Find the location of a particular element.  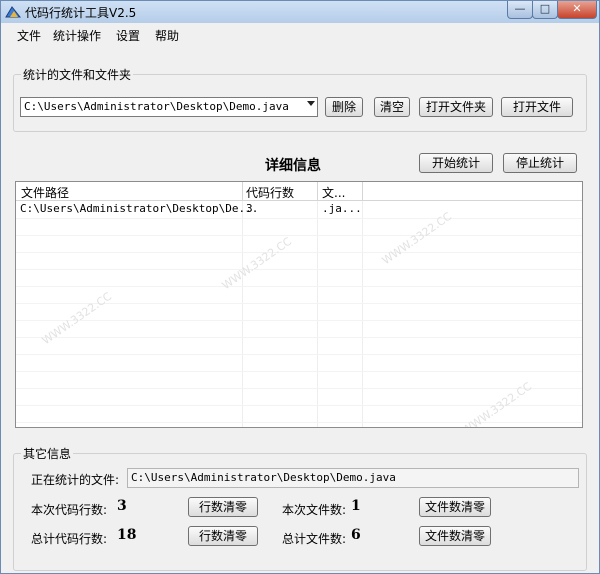

total-files-value: 6 is located at coordinates (356, 535).